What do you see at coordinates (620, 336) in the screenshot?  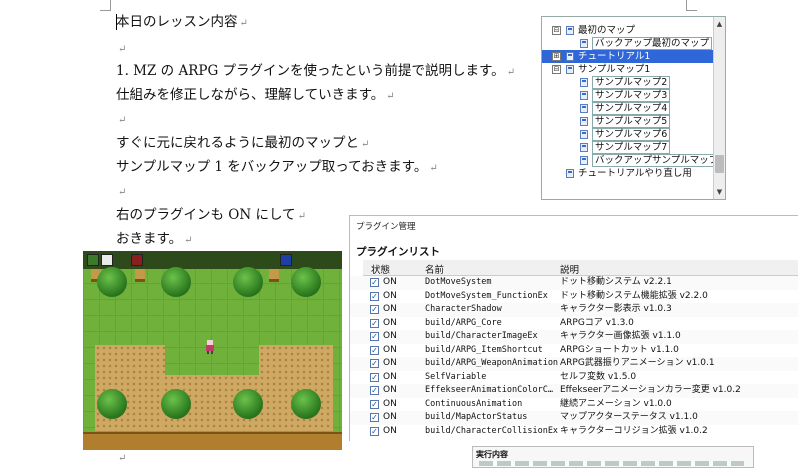 I see `plugin-description: キャラクター画像拡張 v1.1.0` at bounding box center [620, 336].